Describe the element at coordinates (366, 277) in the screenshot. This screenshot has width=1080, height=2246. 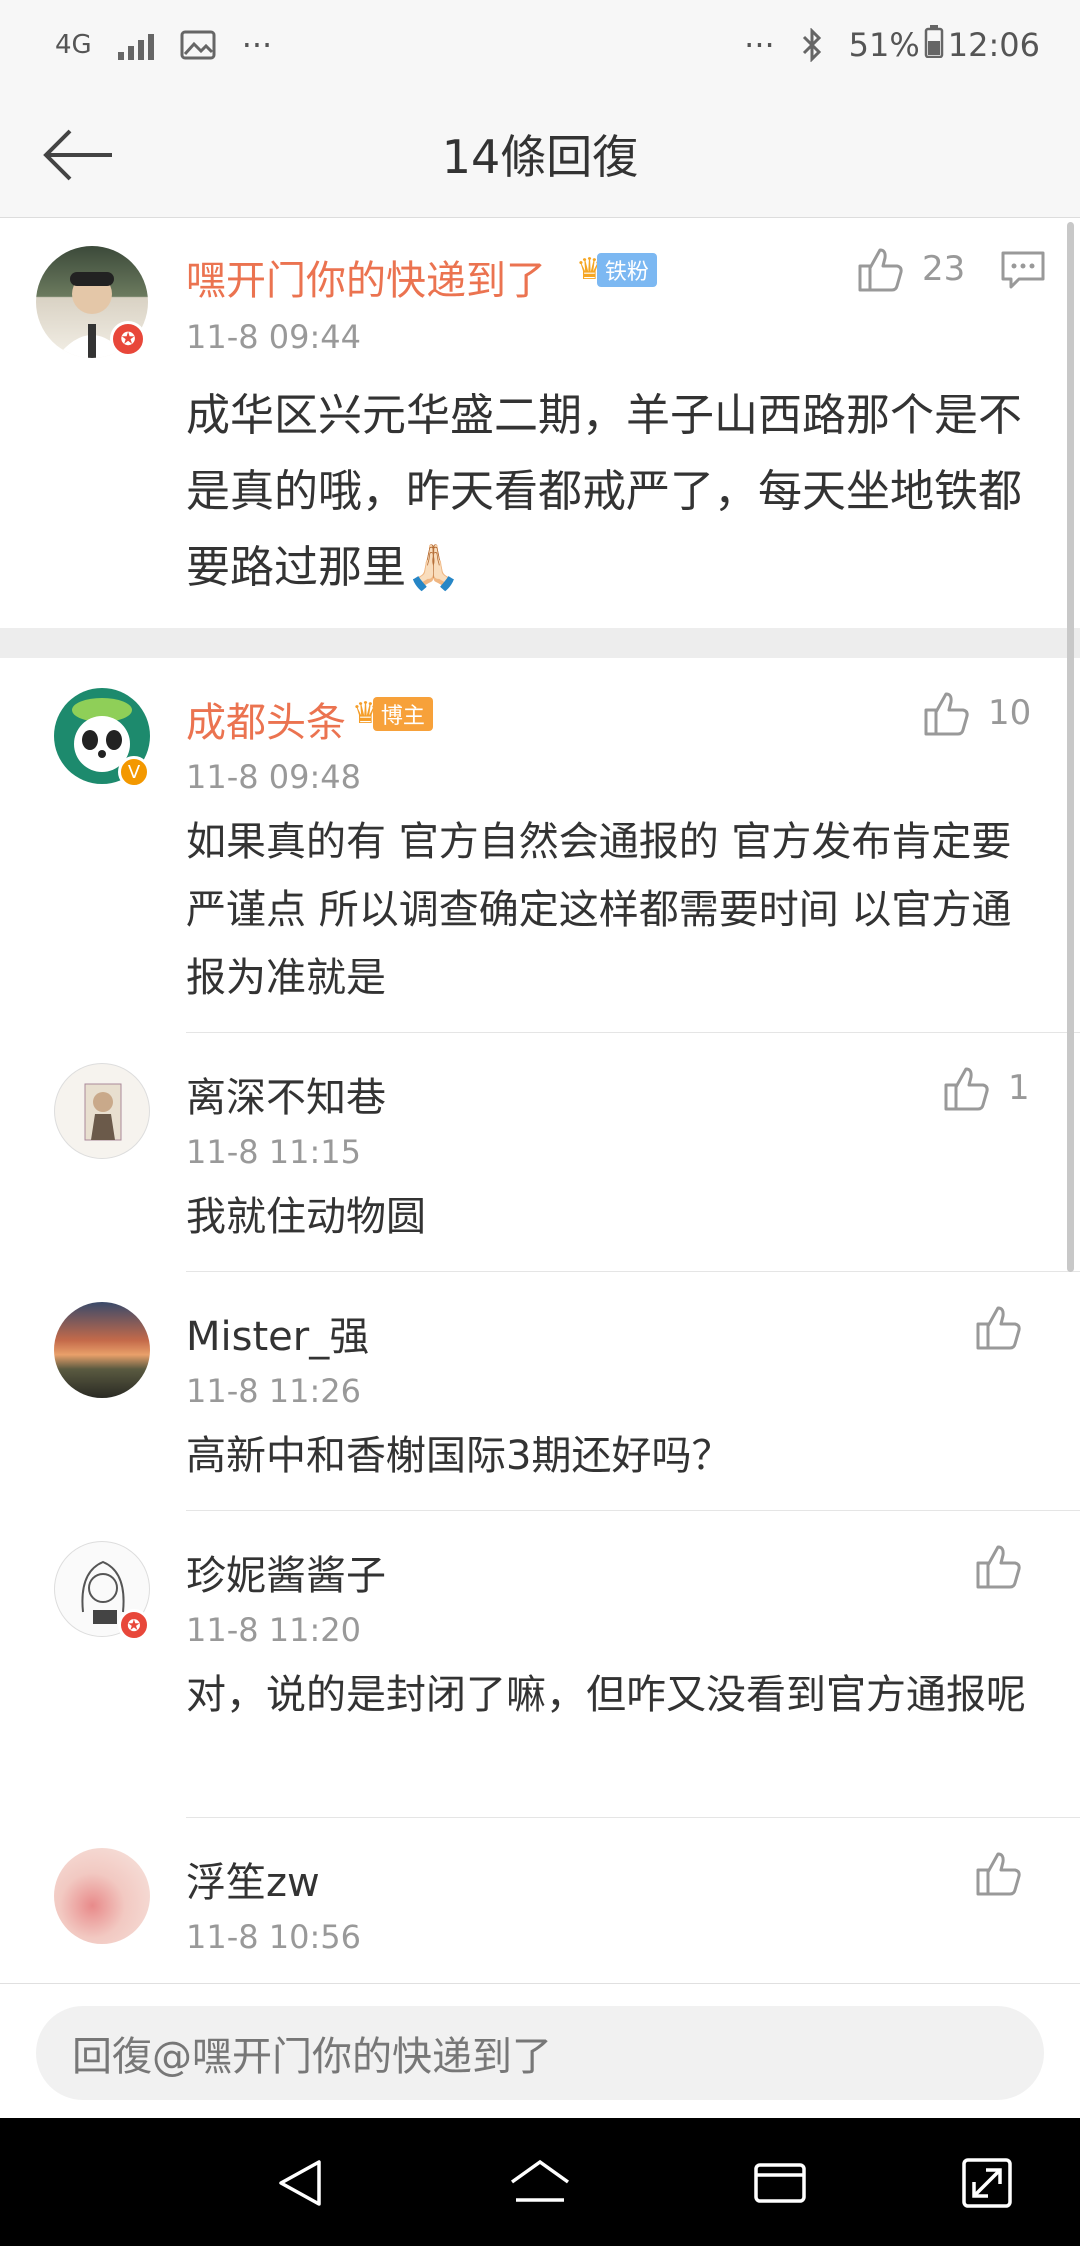
I see `username: 嘿开门你的快递到了` at that location.